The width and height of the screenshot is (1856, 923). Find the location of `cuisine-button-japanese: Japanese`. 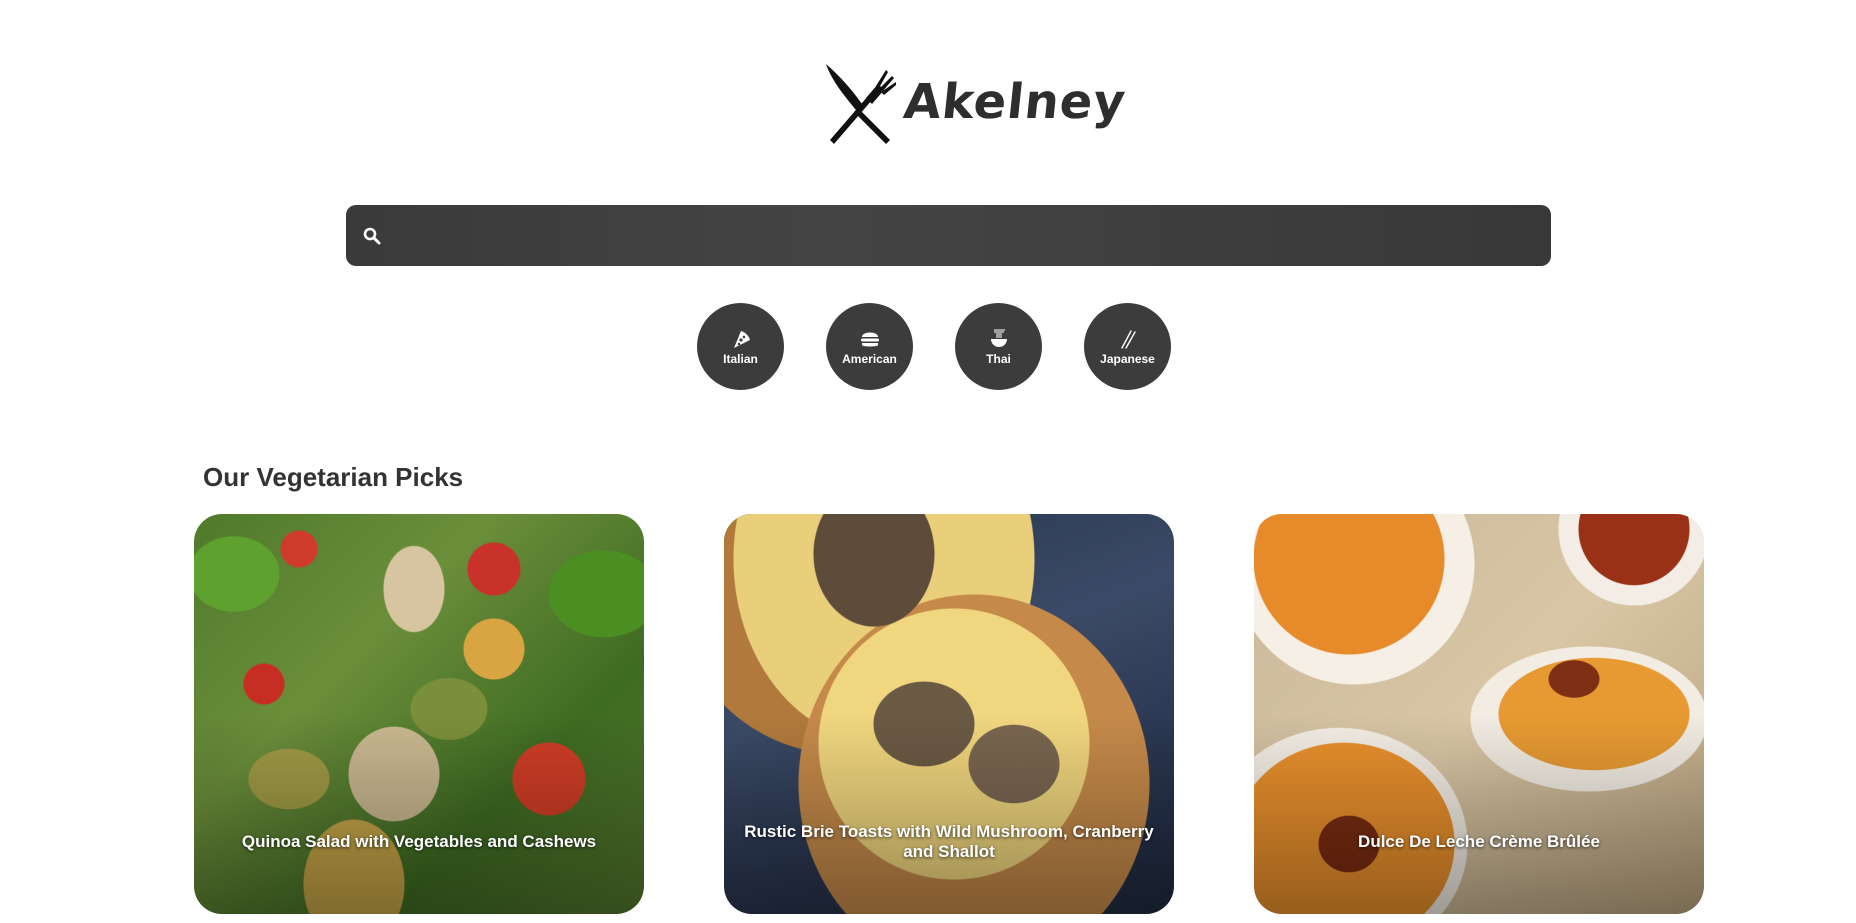

cuisine-button-japanese: Japanese is located at coordinates (1127, 346).